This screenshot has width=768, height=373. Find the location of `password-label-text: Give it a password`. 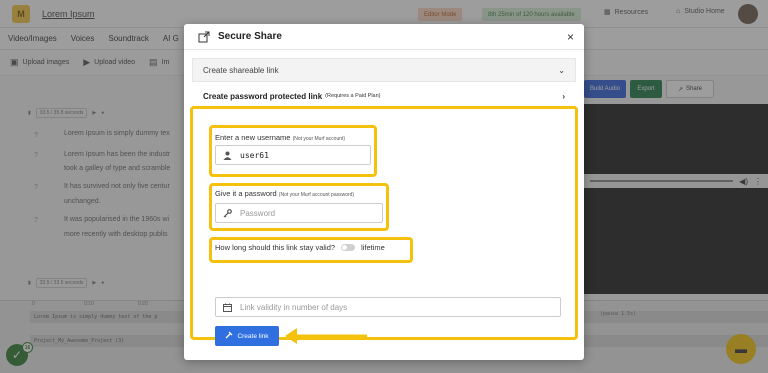

password-label-text: Give it a password is located at coordinates (246, 193).